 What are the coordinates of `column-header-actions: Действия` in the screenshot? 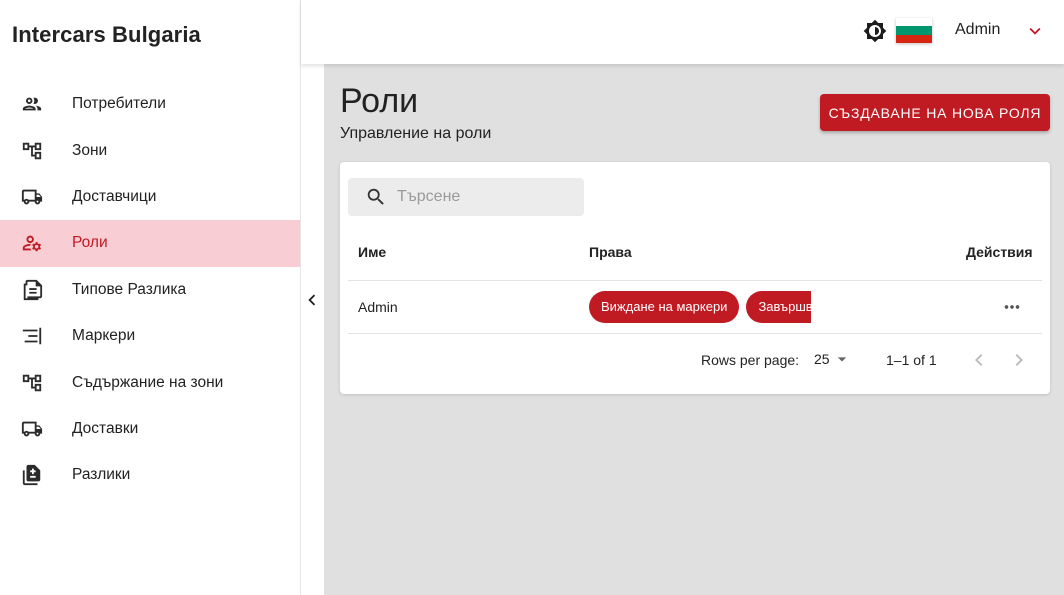 It's located at (999, 252).